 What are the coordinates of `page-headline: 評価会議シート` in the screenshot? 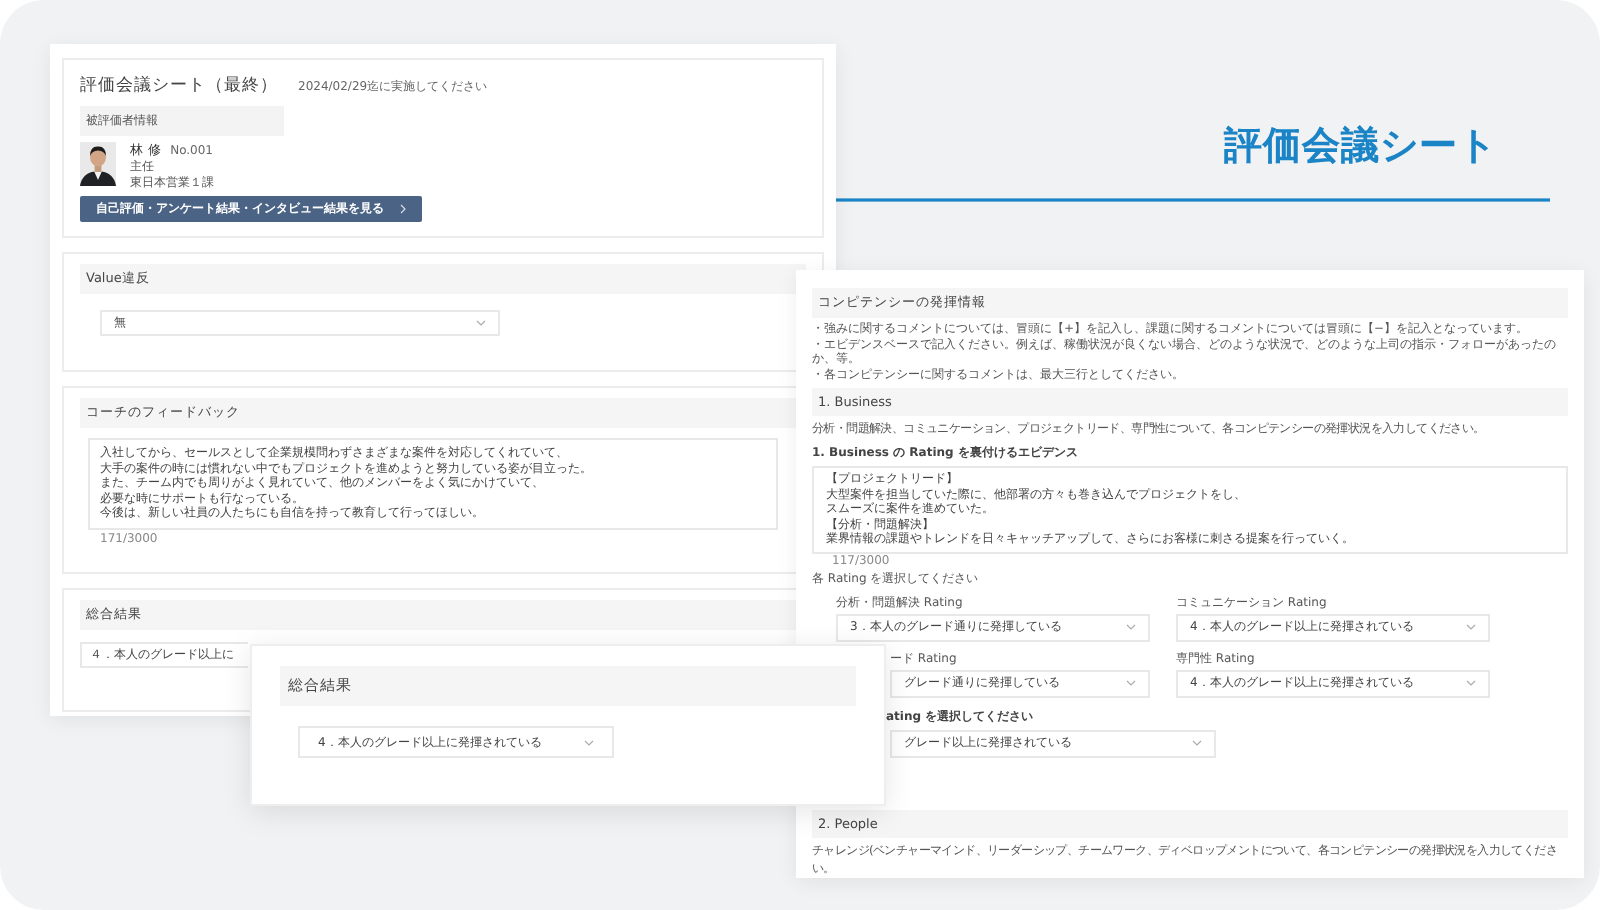 It's located at (1360, 147).